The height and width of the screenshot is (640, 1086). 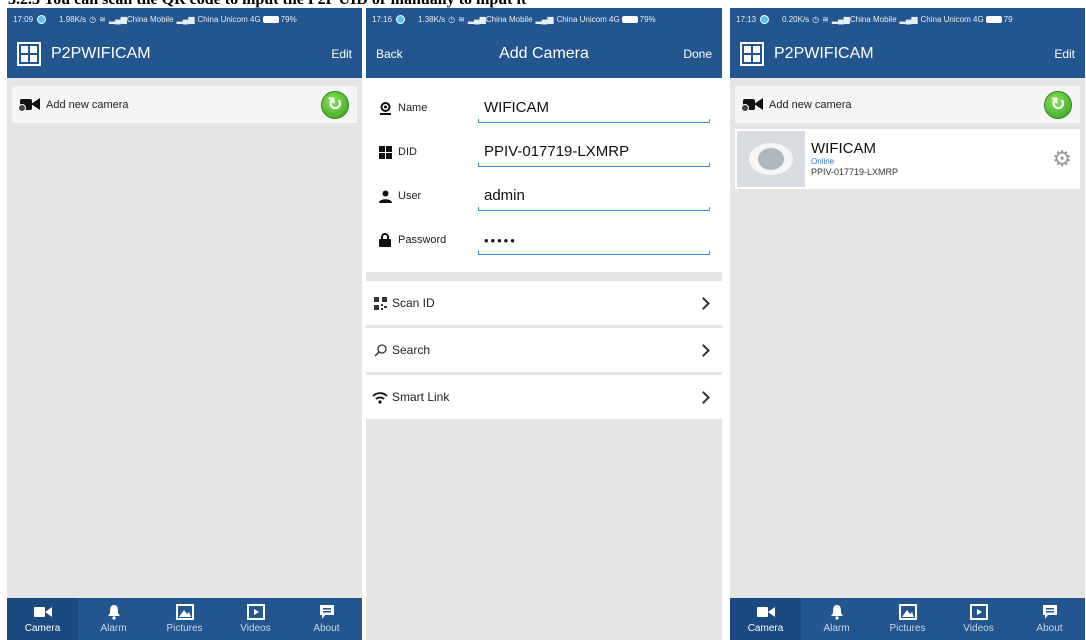 I want to click on back-button: Back, so click(x=389, y=54).